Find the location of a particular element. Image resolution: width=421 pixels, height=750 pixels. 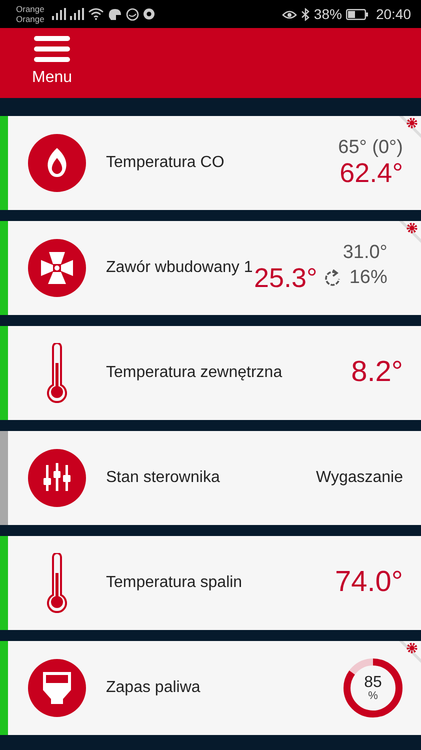

tile-card: Temperatura CO 65° (0°) 62.4° is located at coordinates (210, 163).